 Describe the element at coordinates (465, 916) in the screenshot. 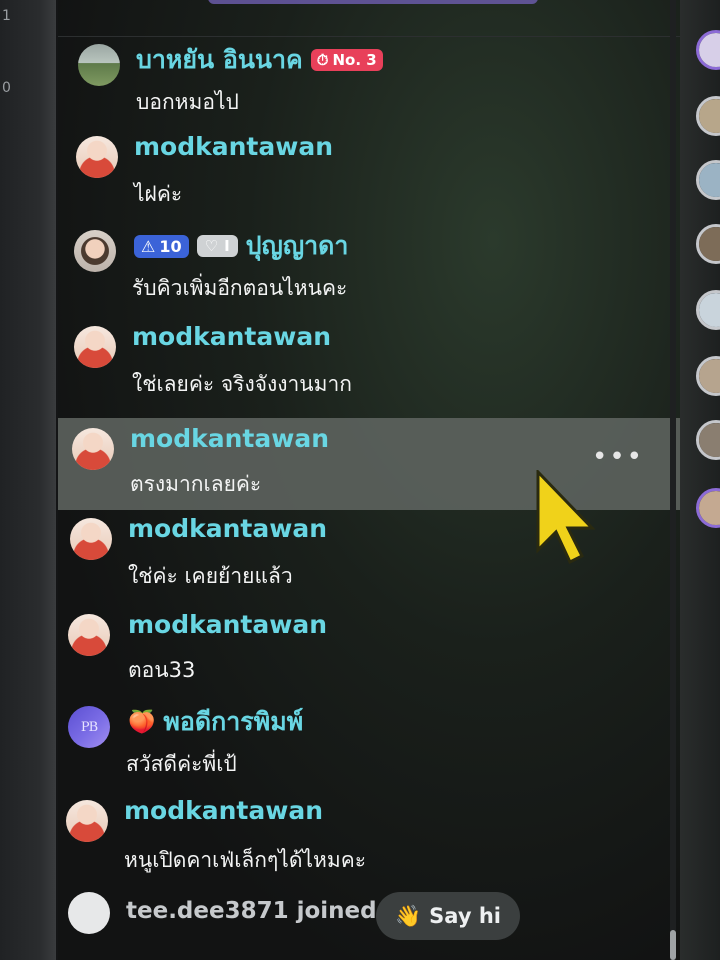

I see `say-hi-label: Say hi` at that location.